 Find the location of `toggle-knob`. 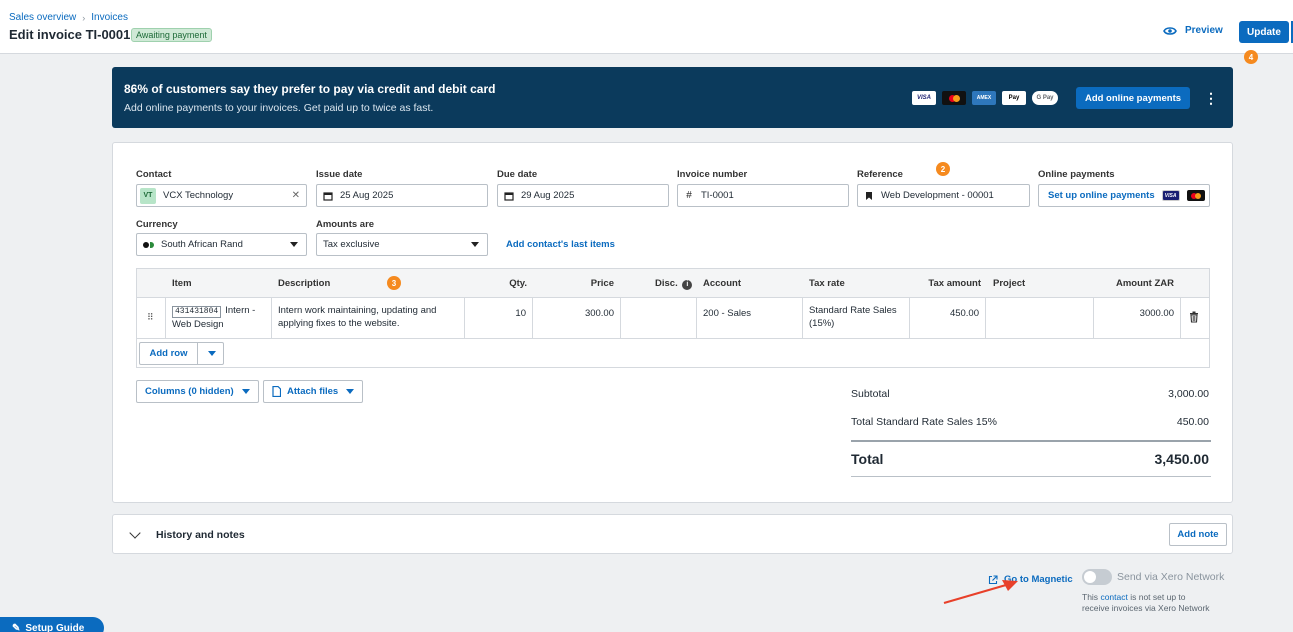

toggle-knob is located at coordinates (1090, 577).